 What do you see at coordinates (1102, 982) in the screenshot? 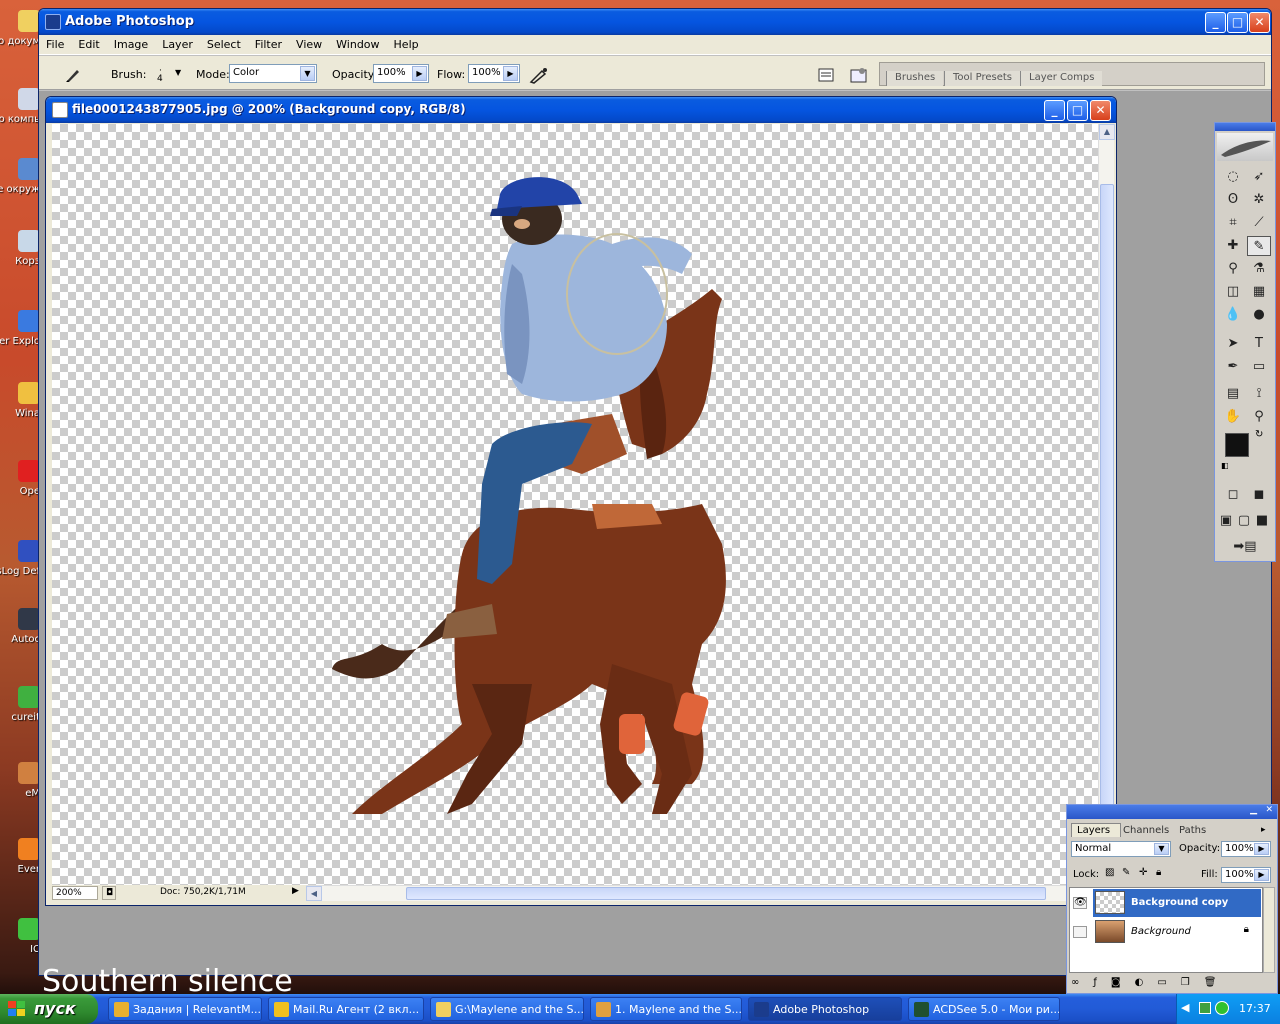
I see `layer-style-icon: ƒ` at bounding box center [1102, 982].